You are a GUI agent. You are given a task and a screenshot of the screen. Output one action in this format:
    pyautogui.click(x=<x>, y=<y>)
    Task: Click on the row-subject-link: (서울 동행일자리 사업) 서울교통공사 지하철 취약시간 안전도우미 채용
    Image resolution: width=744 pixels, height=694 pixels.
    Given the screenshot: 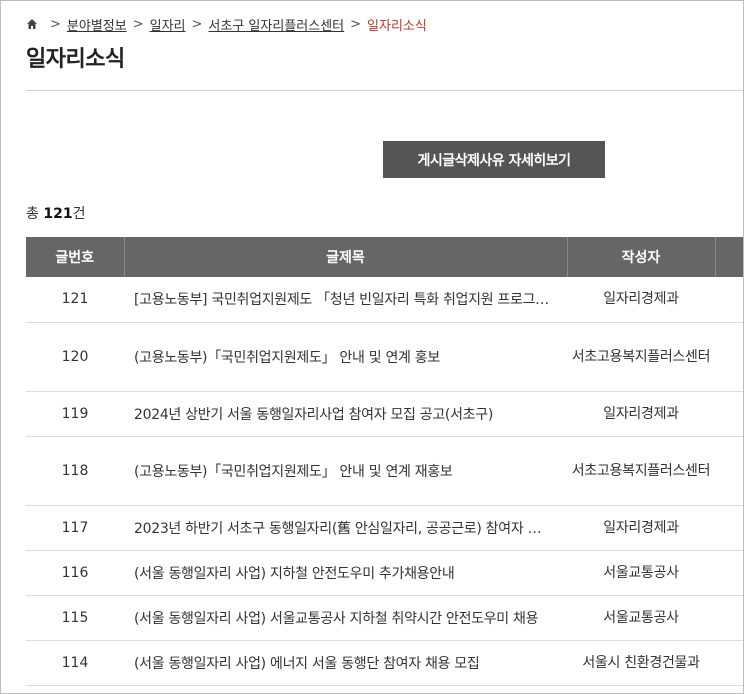 What is the action you would take?
    pyautogui.click(x=345, y=618)
    